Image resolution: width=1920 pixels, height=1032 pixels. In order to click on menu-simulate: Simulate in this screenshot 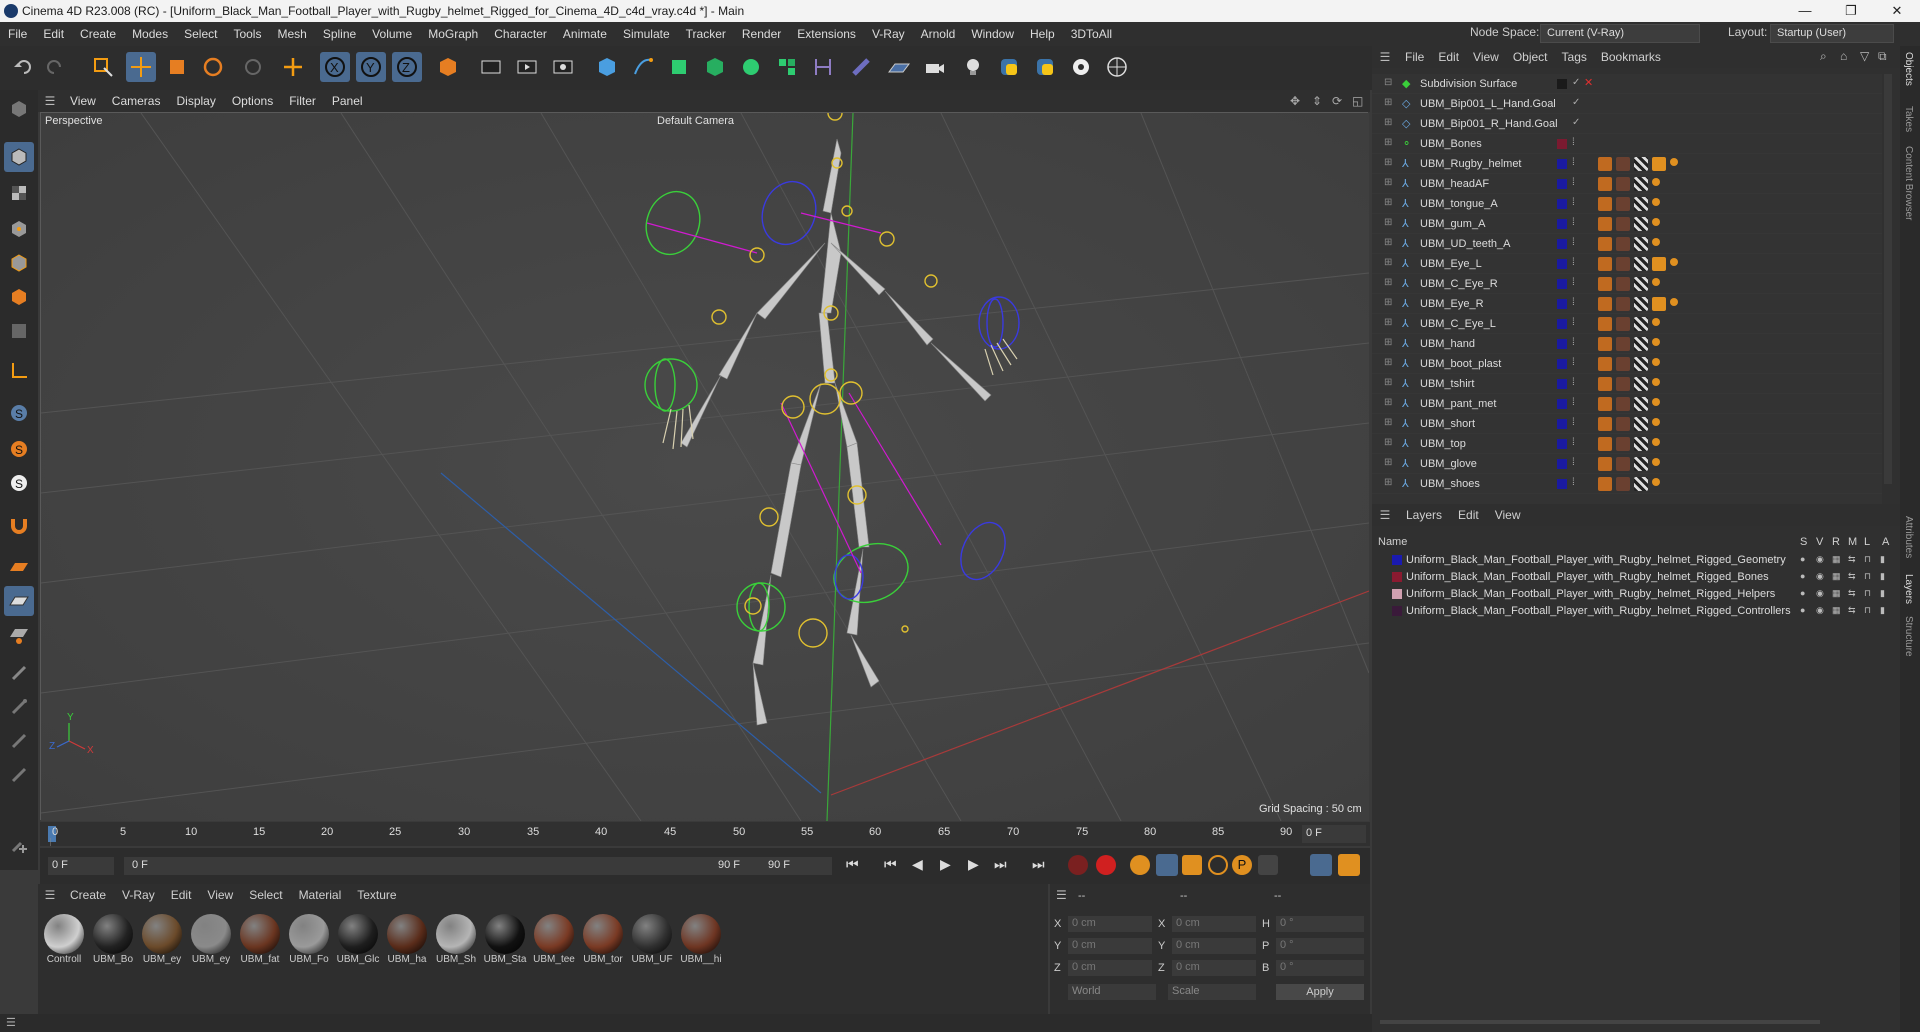, I will do `click(646, 34)`.